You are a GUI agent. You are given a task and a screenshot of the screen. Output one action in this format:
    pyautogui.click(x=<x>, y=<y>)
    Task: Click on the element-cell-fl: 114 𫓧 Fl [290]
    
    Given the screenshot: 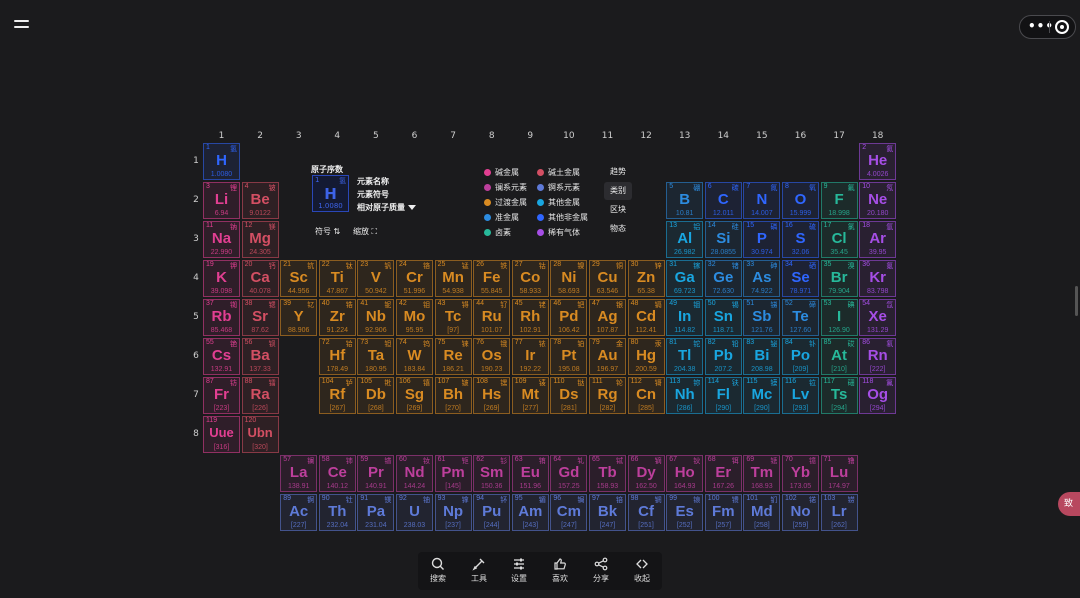 What is the action you would take?
    pyautogui.click(x=723, y=395)
    